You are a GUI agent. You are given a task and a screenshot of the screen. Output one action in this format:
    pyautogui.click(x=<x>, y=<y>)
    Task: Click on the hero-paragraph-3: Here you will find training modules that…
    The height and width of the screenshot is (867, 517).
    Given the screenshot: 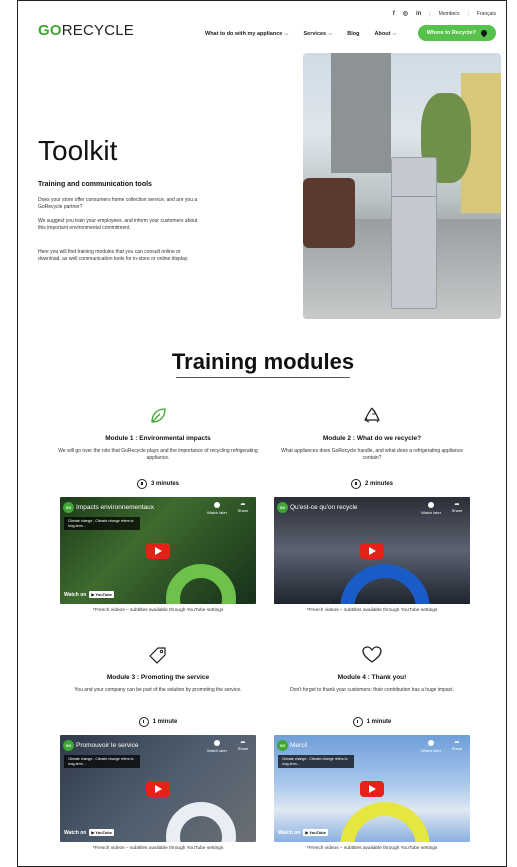 What is the action you would take?
    pyautogui.click(x=113, y=255)
    